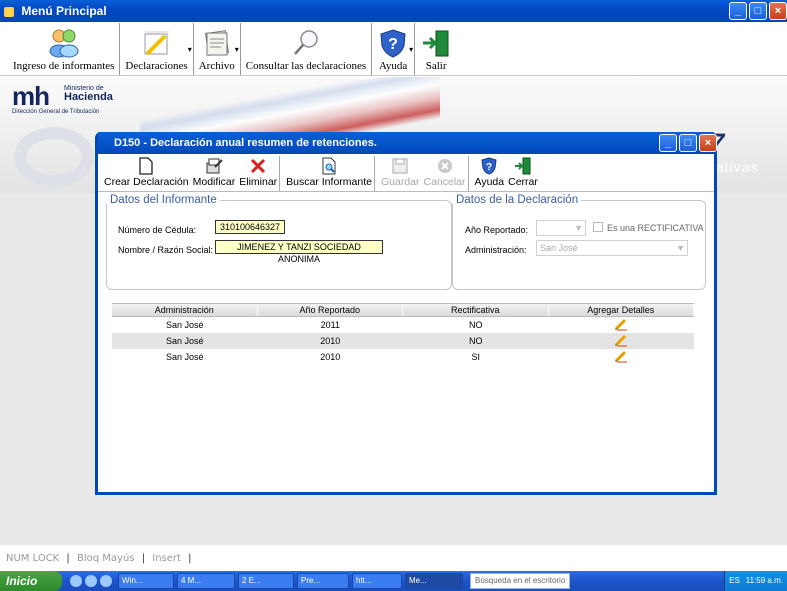 Image resolution: width=787 pixels, height=591 pixels. I want to click on rectificativa-label: Es una RECTIFICATIVA, so click(655, 228).